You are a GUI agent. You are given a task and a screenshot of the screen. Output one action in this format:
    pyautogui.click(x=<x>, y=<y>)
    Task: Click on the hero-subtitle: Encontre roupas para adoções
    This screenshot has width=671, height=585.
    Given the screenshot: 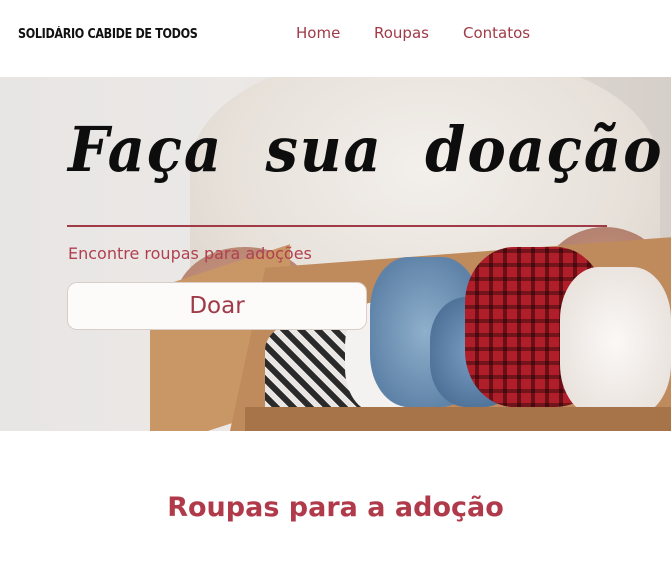 What is the action you would take?
    pyautogui.click(x=190, y=253)
    